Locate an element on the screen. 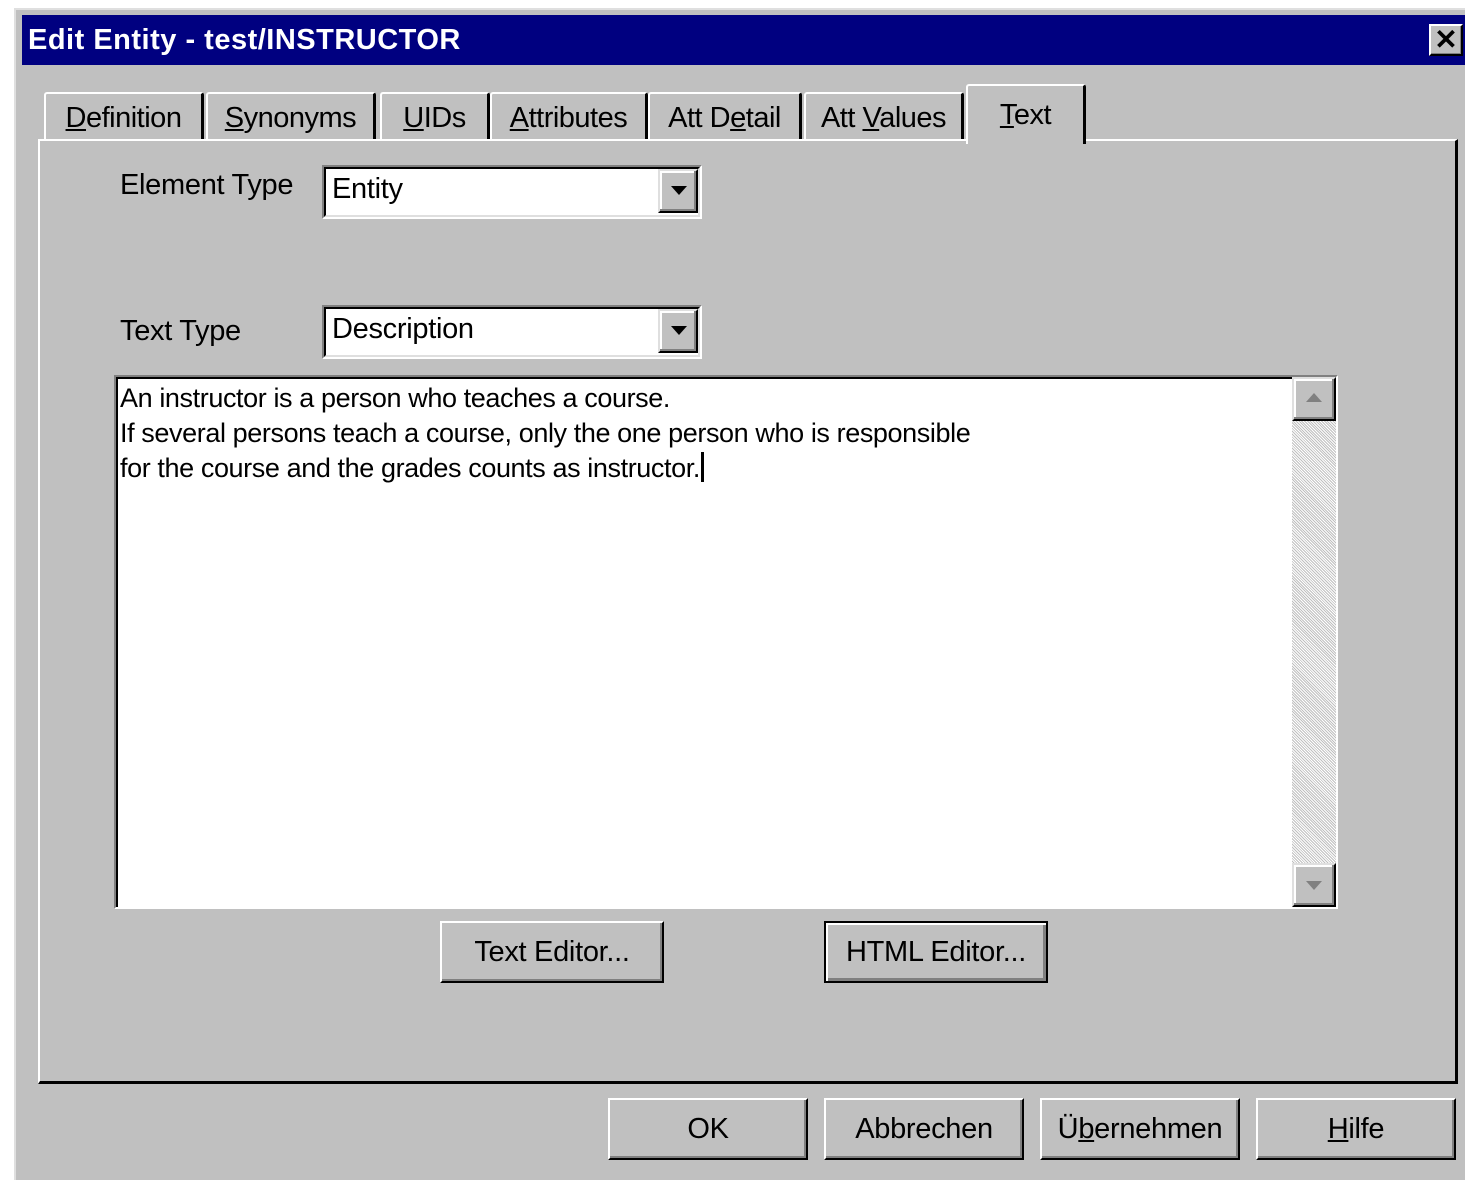 This screenshot has width=1465, height=1180. tab-uids: UIDs is located at coordinates (435, 117).